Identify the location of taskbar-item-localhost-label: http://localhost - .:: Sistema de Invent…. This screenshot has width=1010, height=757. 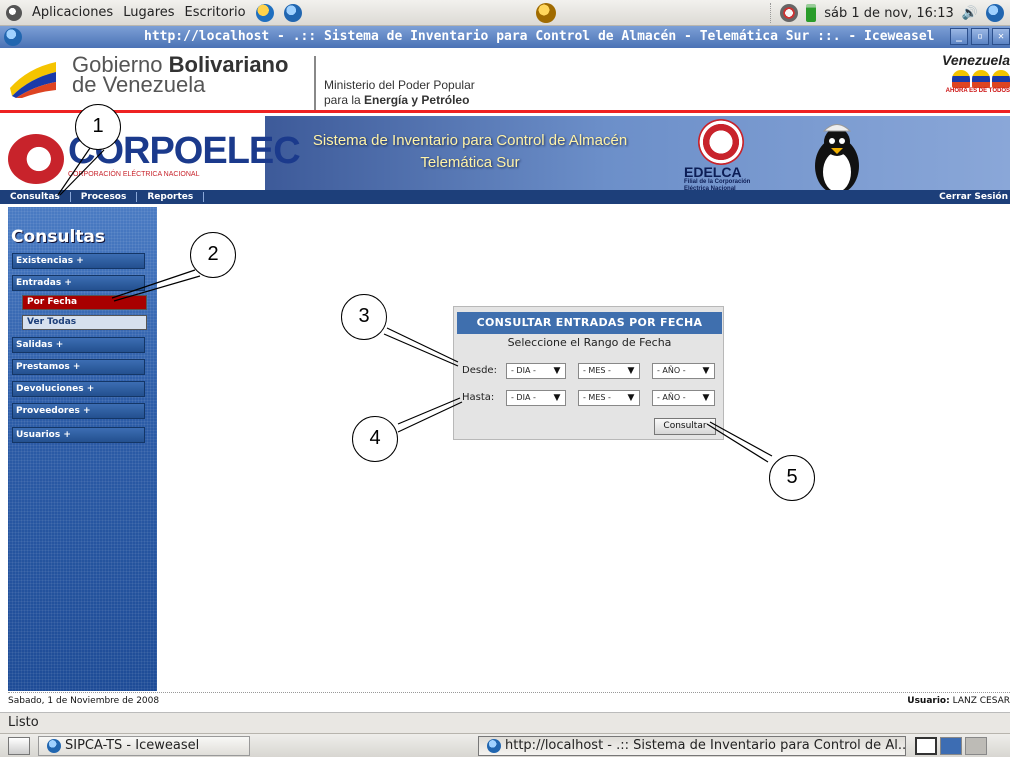
(705, 745).